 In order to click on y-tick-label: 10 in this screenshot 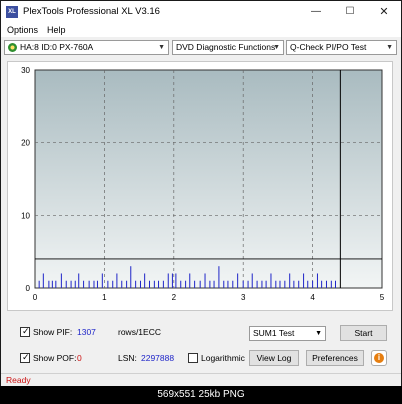, I will do `click(25, 215)`.